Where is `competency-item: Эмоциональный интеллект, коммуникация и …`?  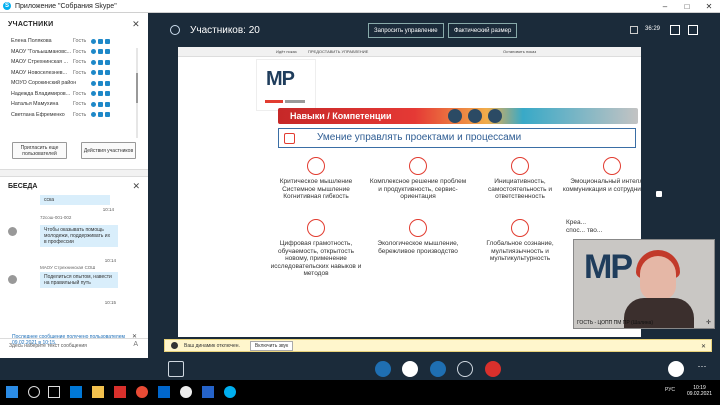 competency-item: Эмоциональный интеллект, коммуникация и … is located at coordinates (601, 175).